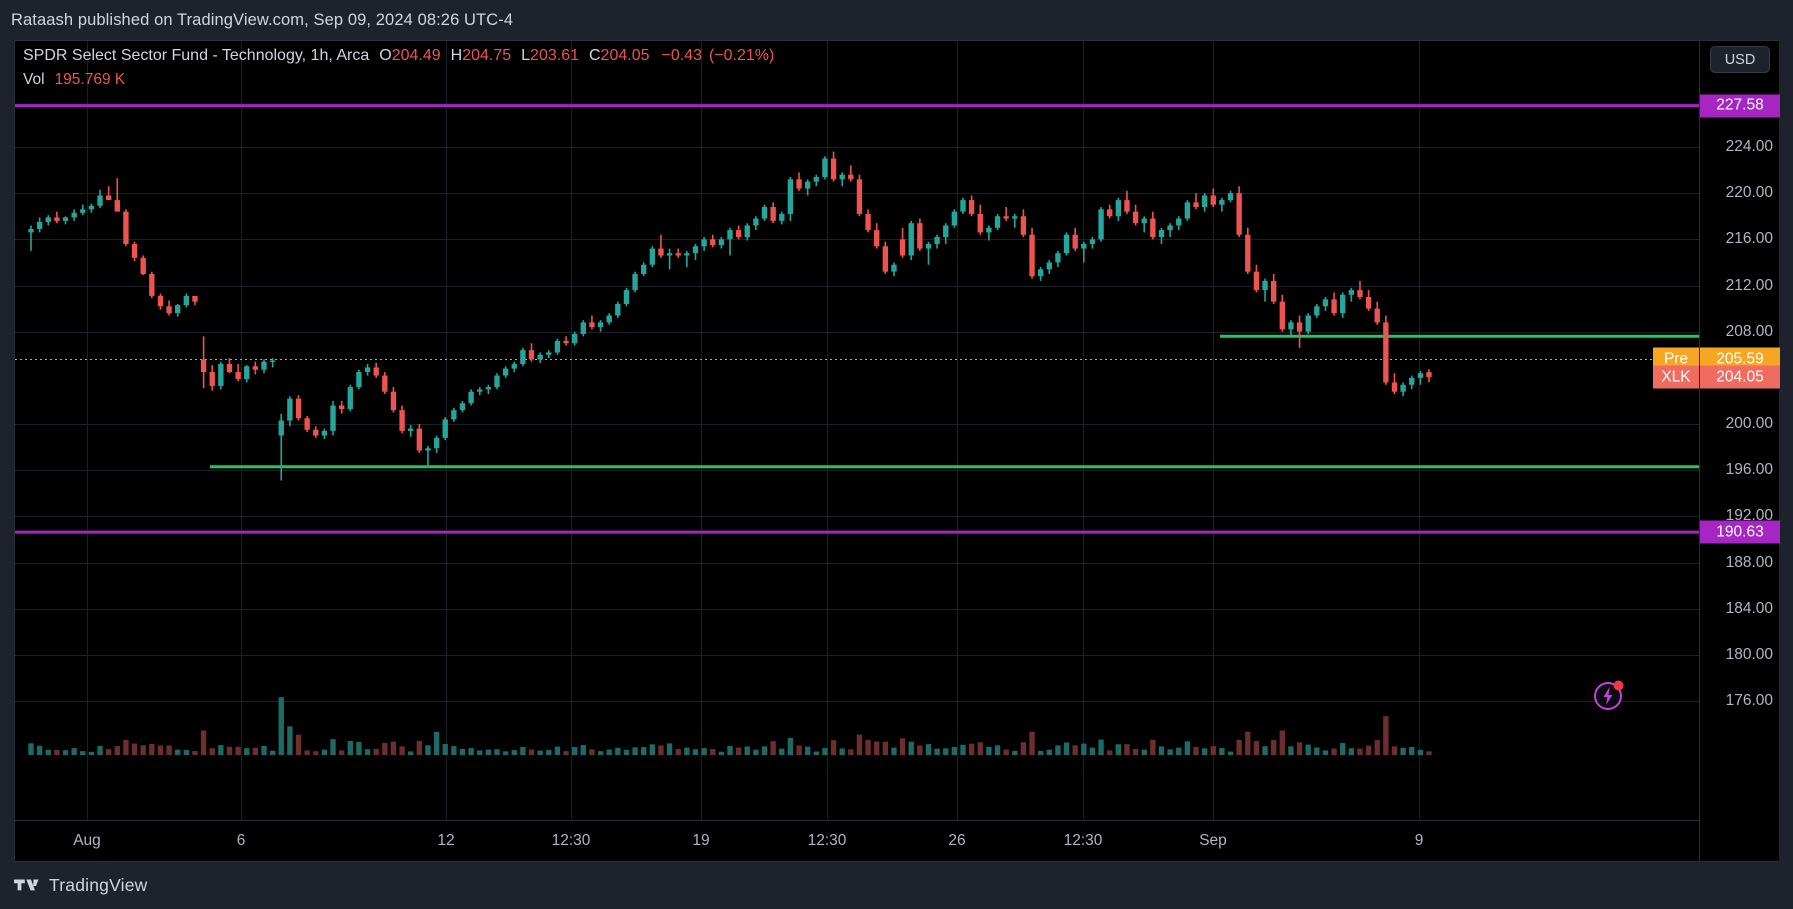 This screenshot has height=909, width=1793. What do you see at coordinates (896, 885) in the screenshot?
I see `footer: TradingView` at bounding box center [896, 885].